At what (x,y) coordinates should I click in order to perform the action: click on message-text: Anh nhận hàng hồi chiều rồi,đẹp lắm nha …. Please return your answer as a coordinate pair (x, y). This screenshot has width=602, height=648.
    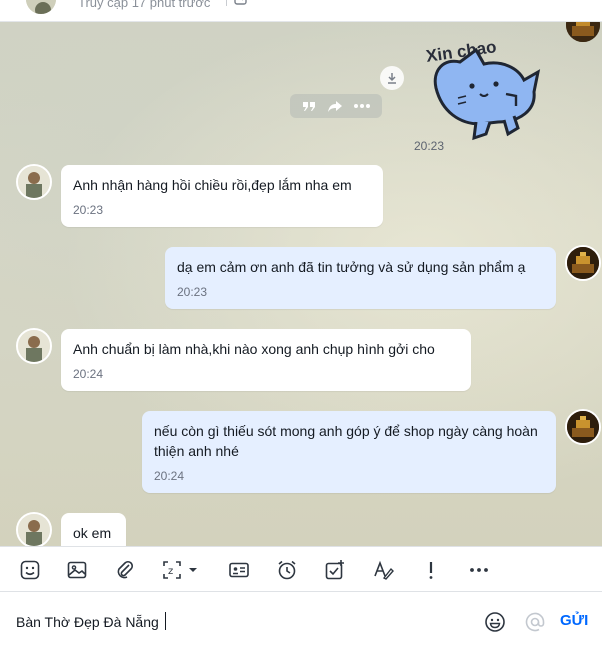
    Looking at the image, I should click on (212, 185).